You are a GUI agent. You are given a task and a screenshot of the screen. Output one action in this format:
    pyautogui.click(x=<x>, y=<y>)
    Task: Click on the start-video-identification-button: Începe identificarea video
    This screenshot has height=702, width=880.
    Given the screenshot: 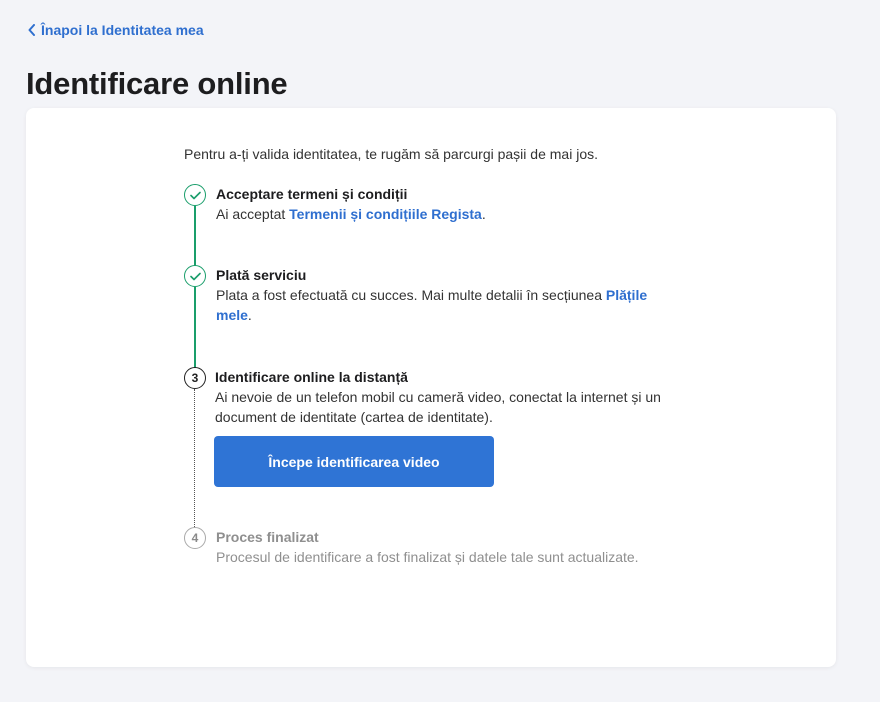 What is the action you would take?
    pyautogui.click(x=354, y=461)
    